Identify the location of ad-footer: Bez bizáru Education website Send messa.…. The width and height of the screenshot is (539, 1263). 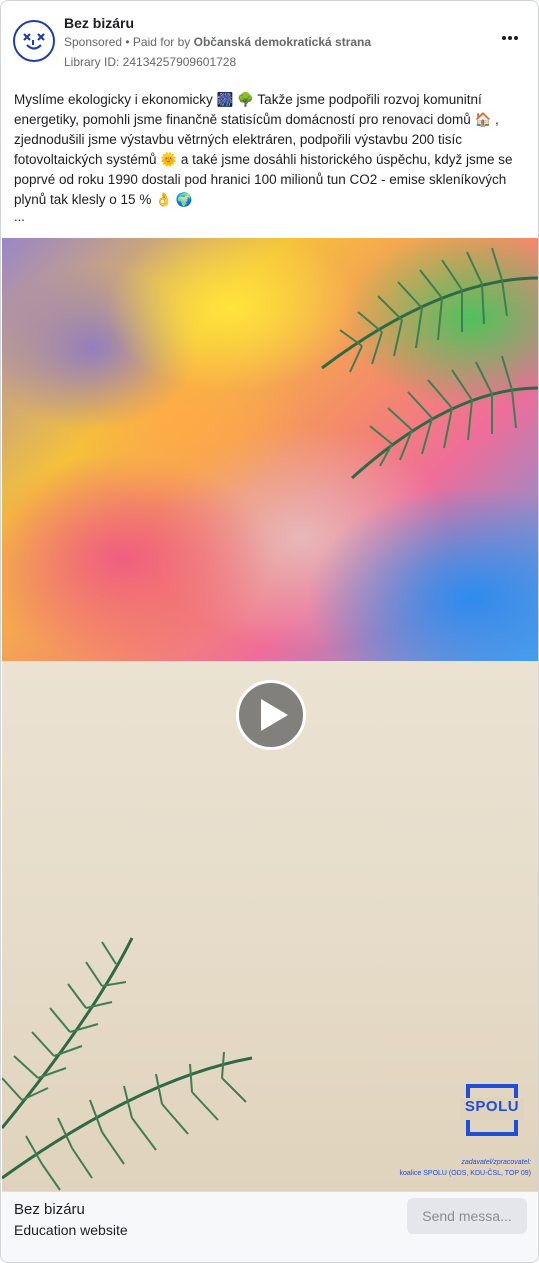
(270, 1226).